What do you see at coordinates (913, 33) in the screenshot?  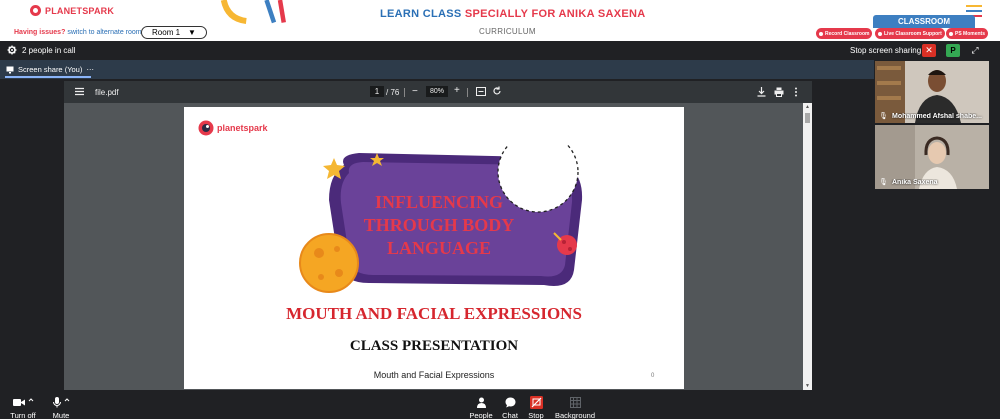 I see `live-support-label: Live Classroom Support` at bounding box center [913, 33].